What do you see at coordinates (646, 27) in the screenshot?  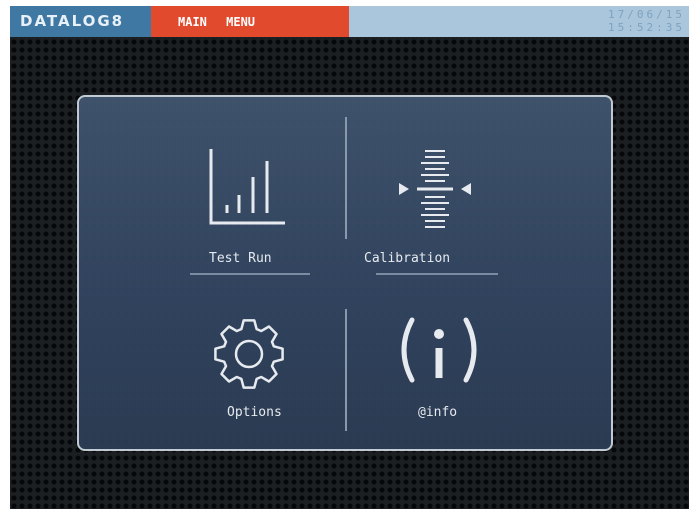 I see `time-display: 15:52:35` at bounding box center [646, 27].